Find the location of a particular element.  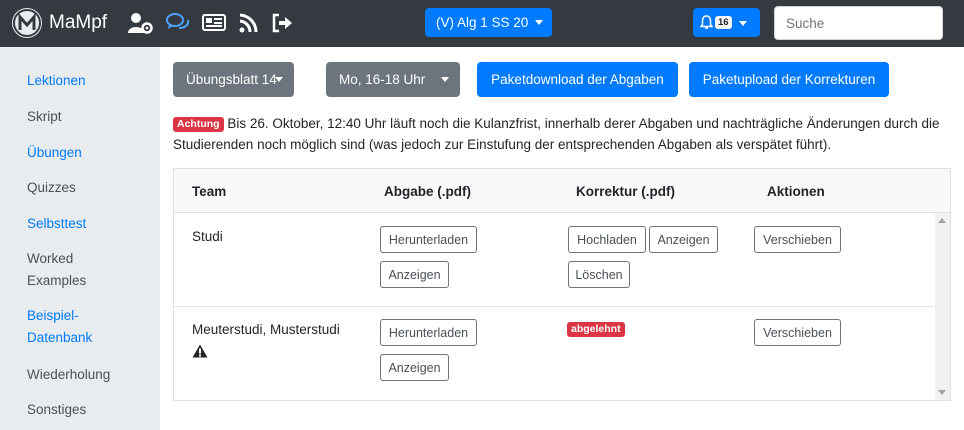

news-icon is located at coordinates (214, 22).